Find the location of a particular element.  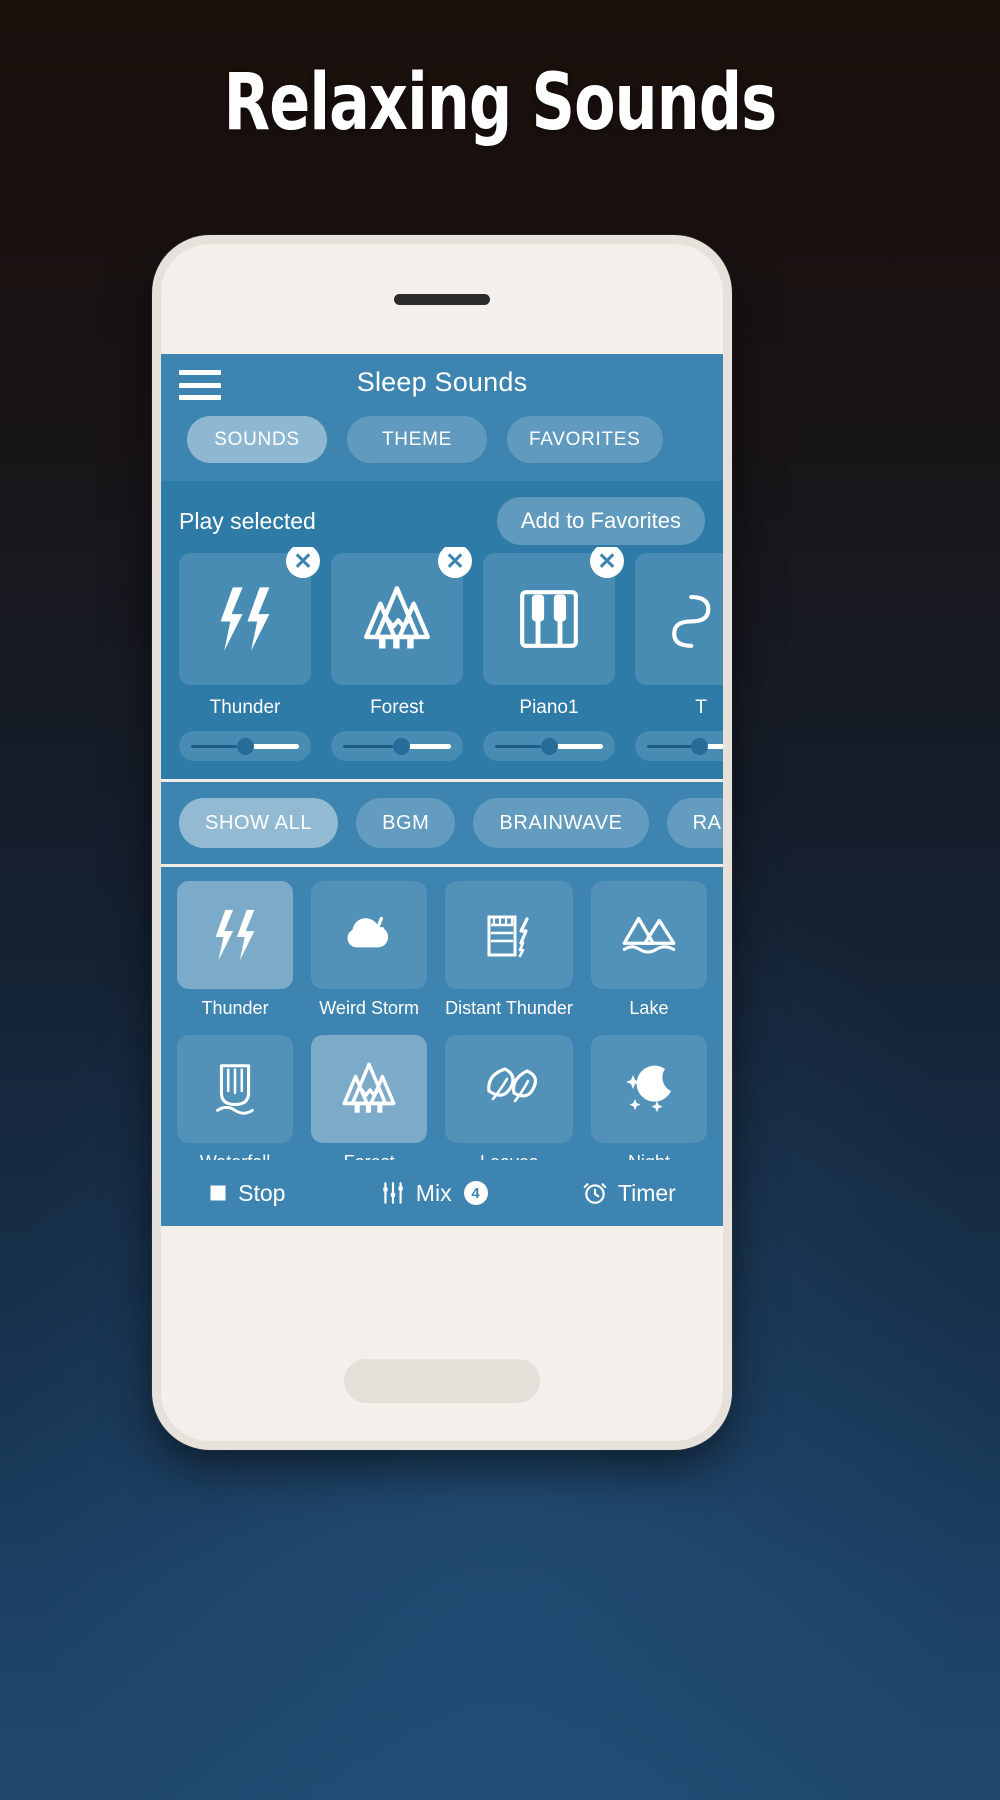

stop-square-icon is located at coordinates (218, 1193).